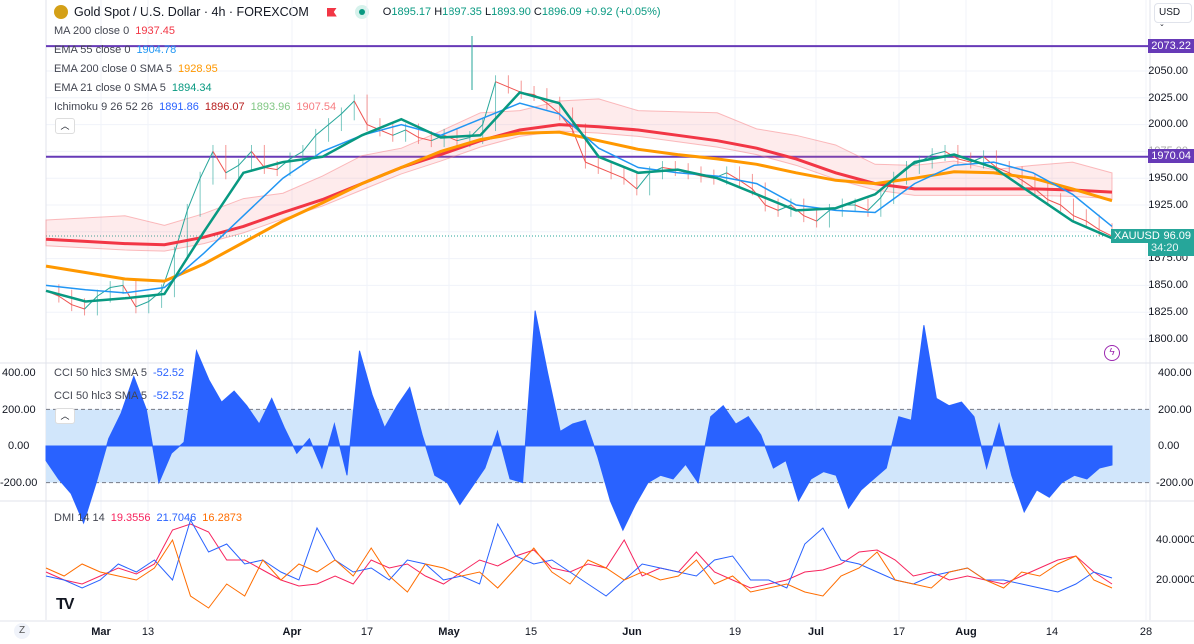  Describe the element at coordinates (113, 69) in the screenshot. I see `legend-label: EMA 200 close 0 SMA 5` at that location.